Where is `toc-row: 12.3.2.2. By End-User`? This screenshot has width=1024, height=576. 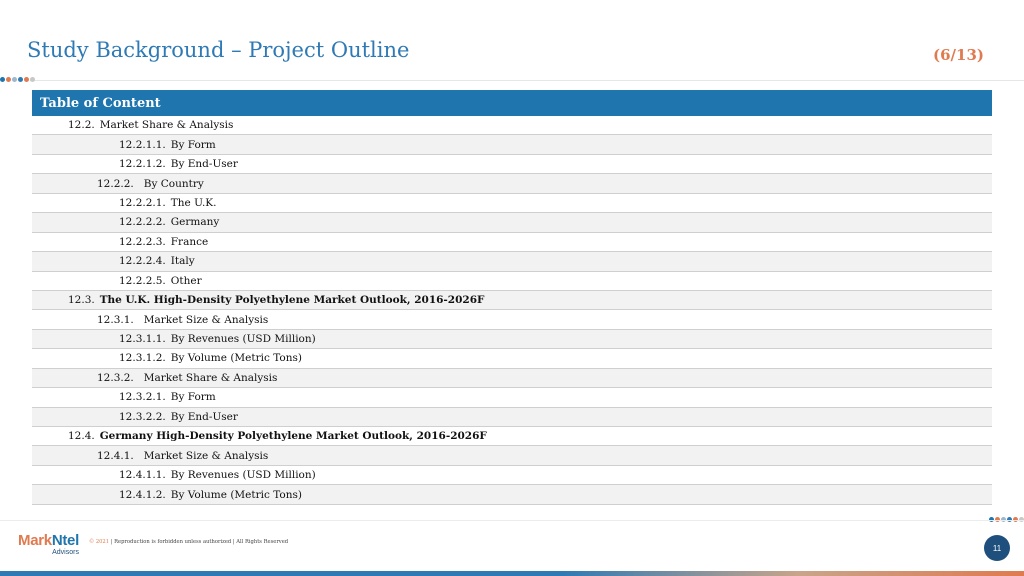 toc-row: 12.3.2.2. By End-User is located at coordinates (512, 417).